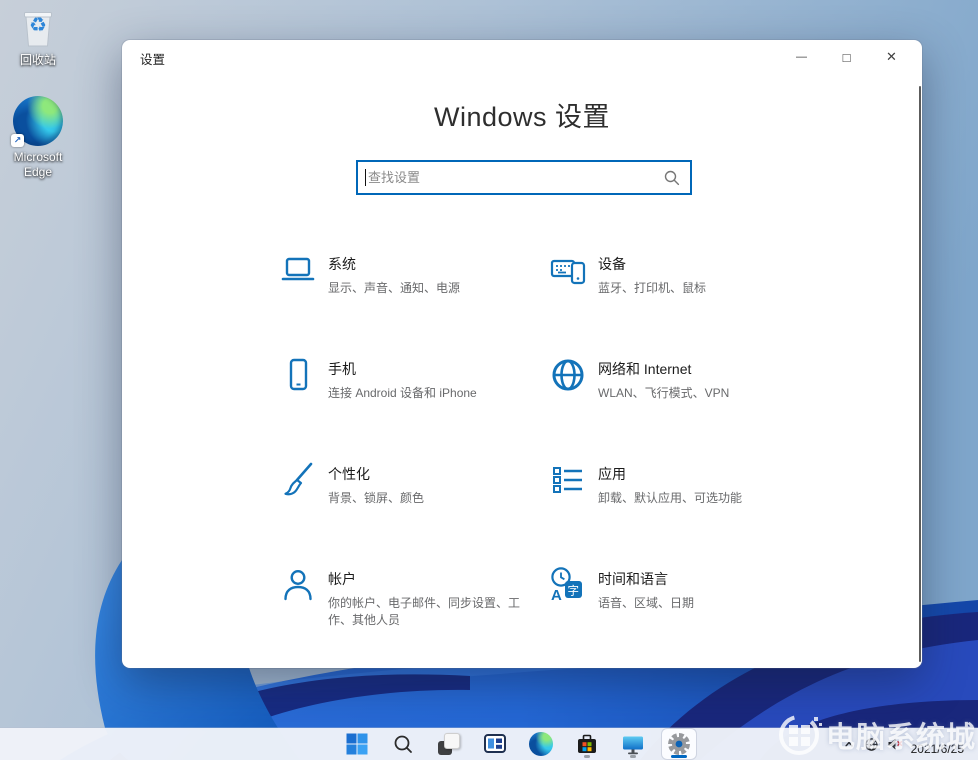  Describe the element at coordinates (17, 140) in the screenshot. I see `shortcut-arrow-icon: ↗` at that location.